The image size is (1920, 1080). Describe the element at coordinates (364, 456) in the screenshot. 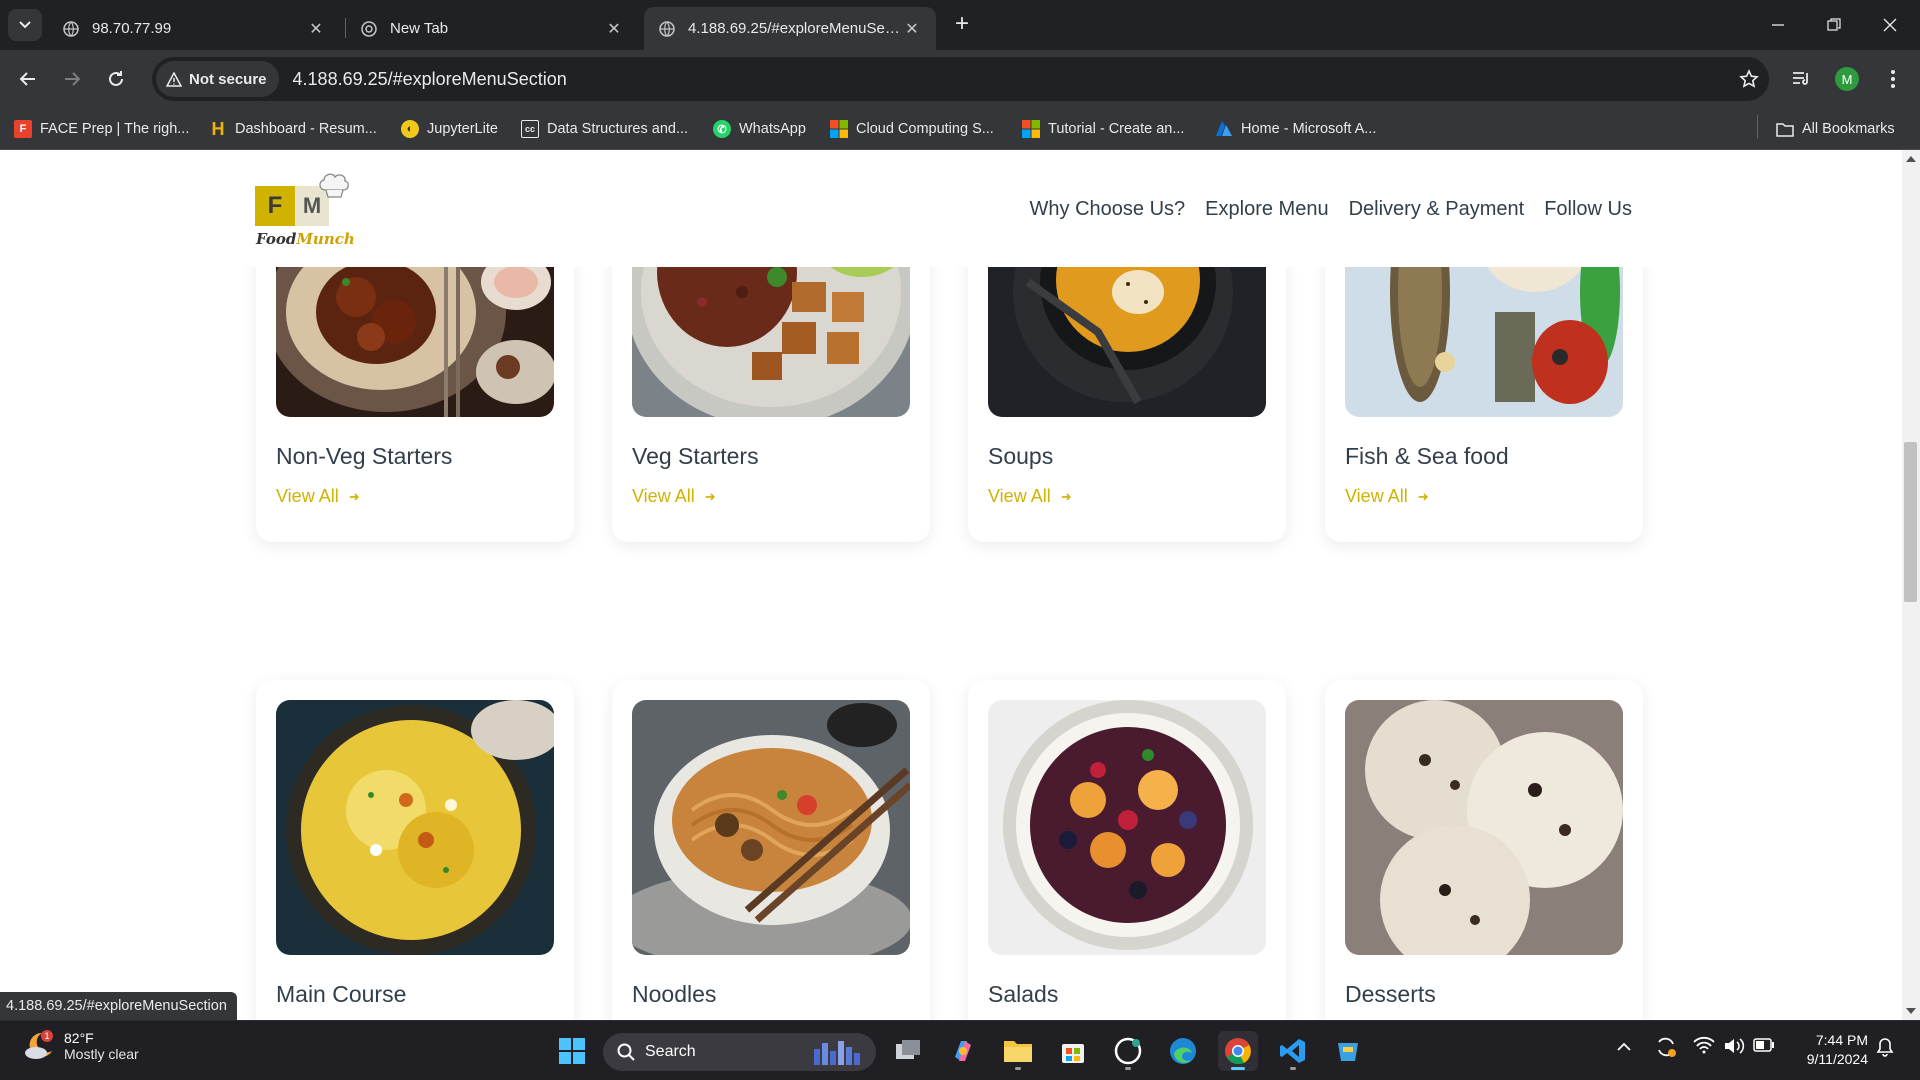

I see `card-title: Non-Veg Starters` at that location.